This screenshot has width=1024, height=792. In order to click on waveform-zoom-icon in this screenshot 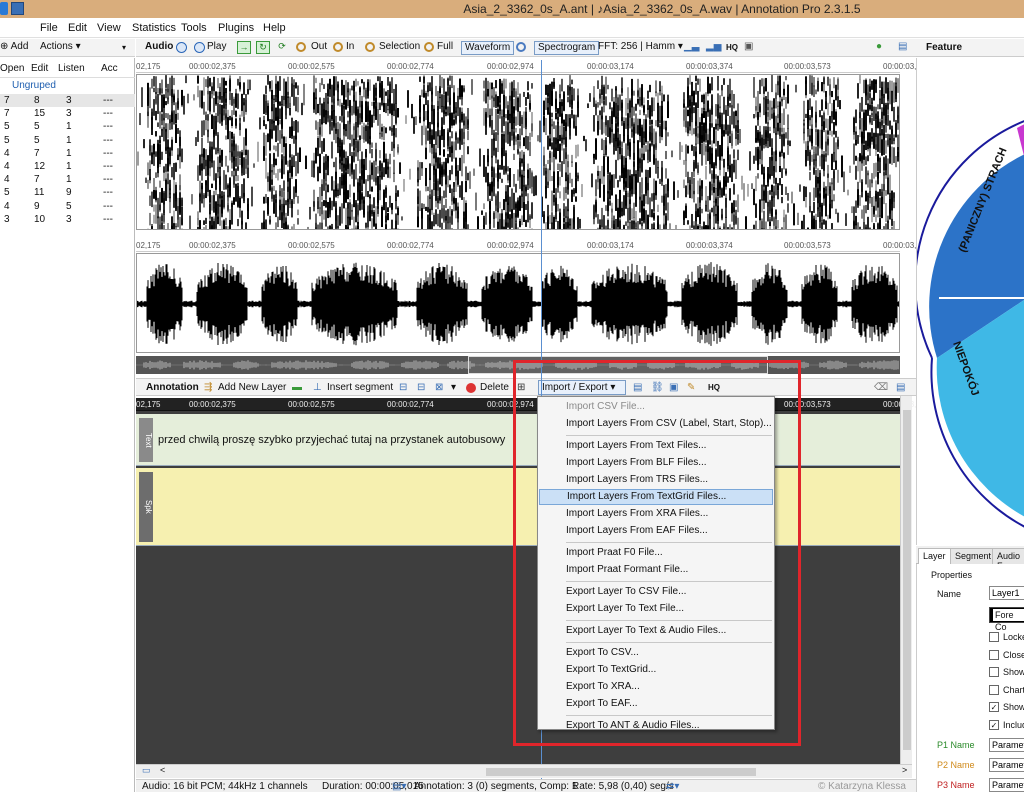, I will do `click(521, 47)`.